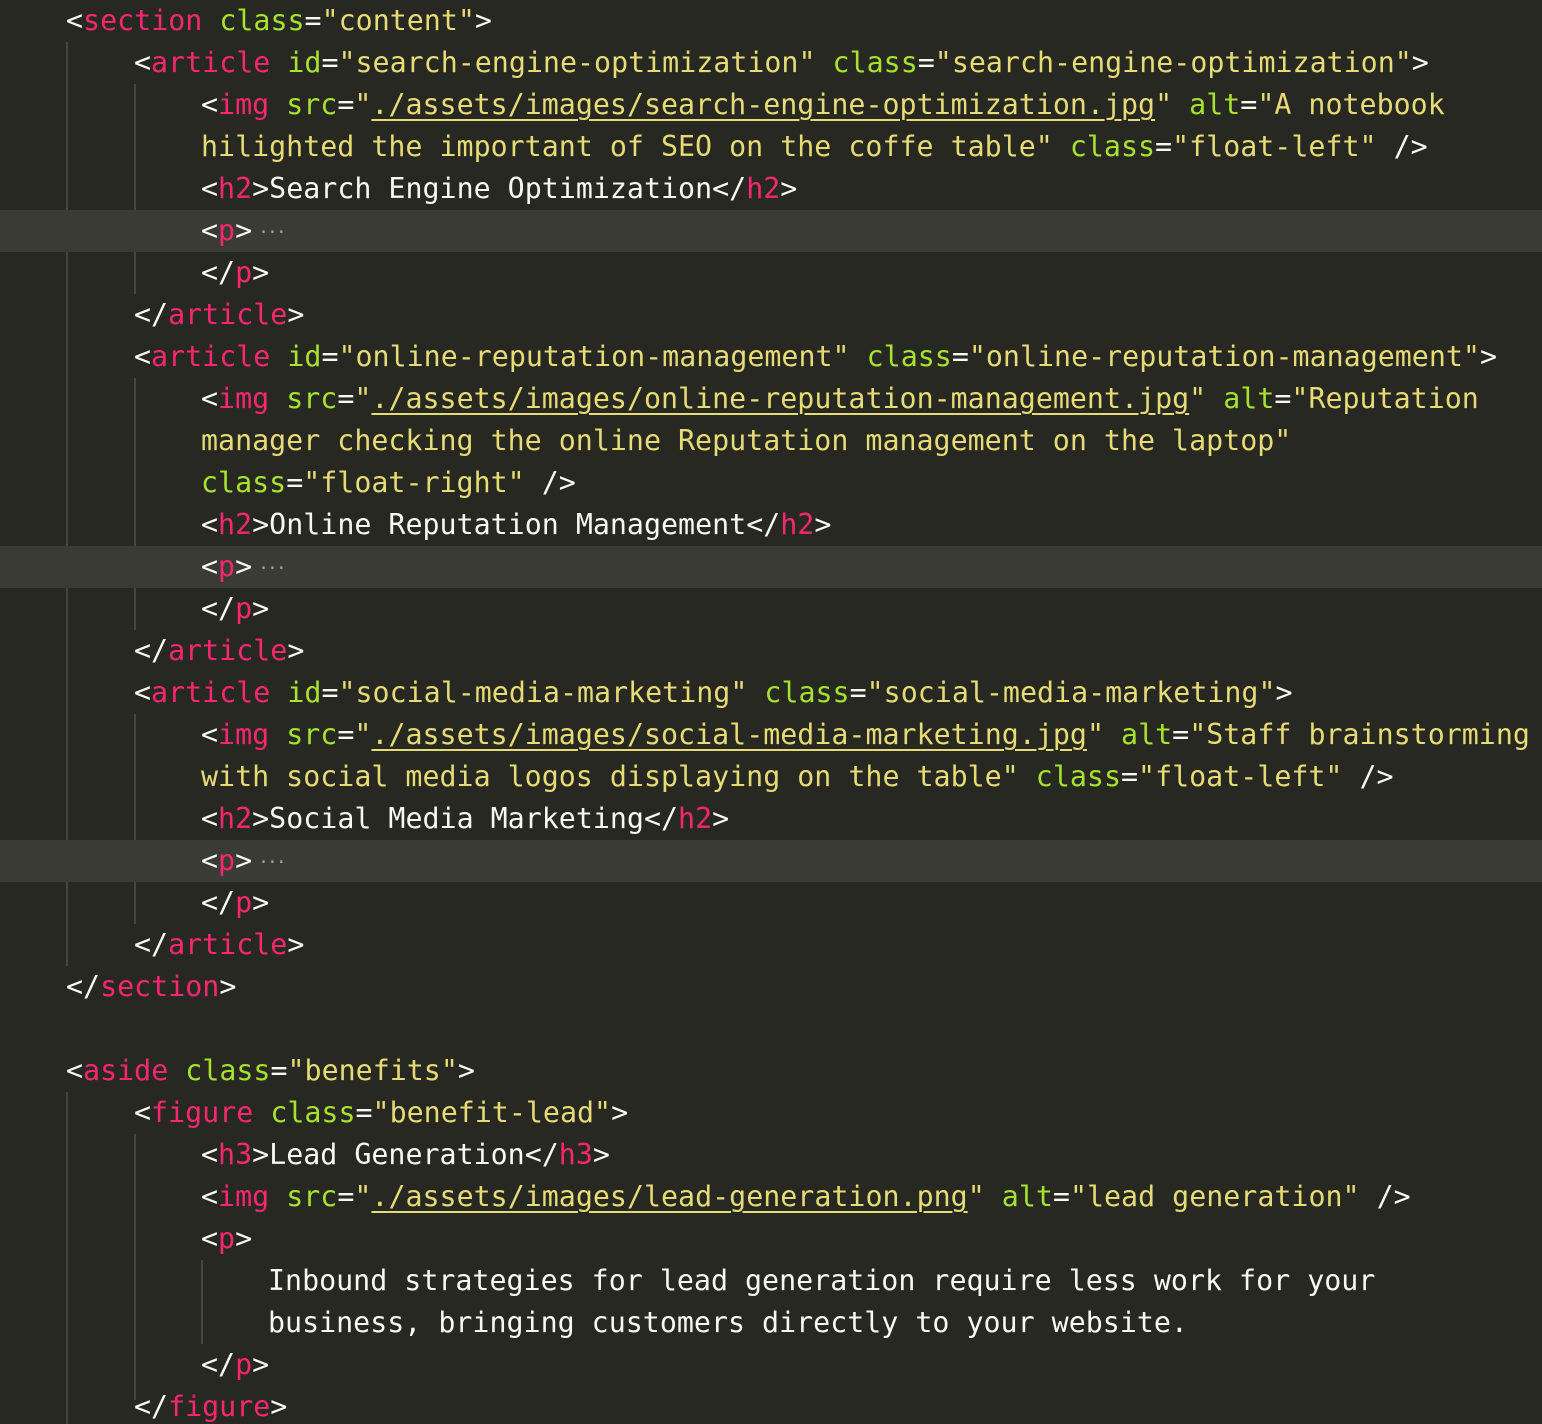 The width and height of the screenshot is (1542, 1424). I want to click on code-line: <section class="content">, so click(771, 21).